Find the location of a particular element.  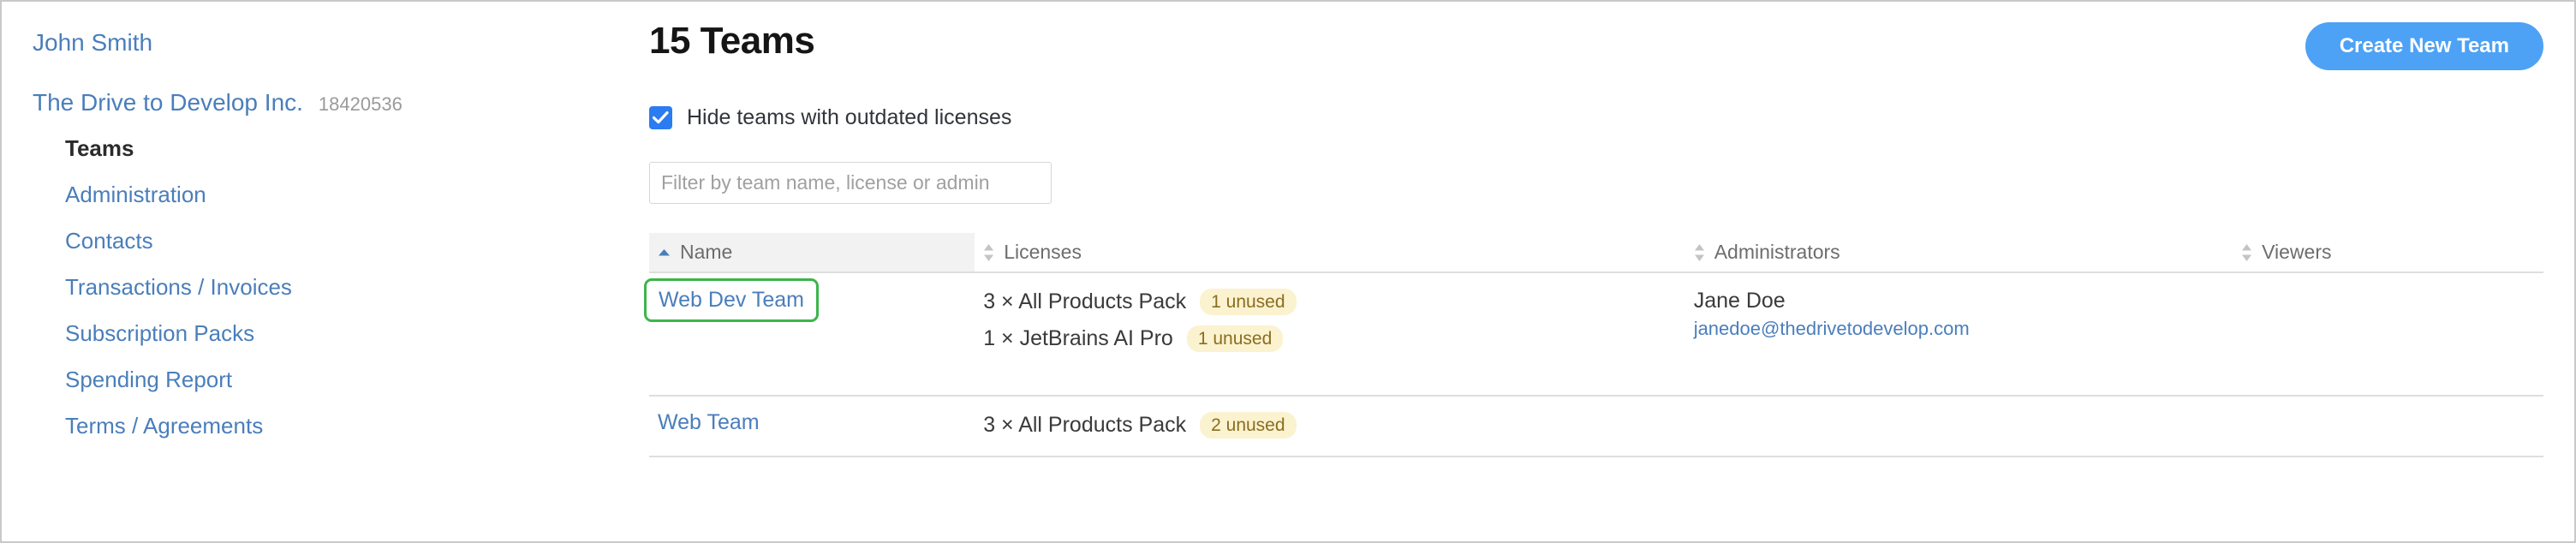

sidebar-item-spending-report: Spending Report is located at coordinates (350, 379).